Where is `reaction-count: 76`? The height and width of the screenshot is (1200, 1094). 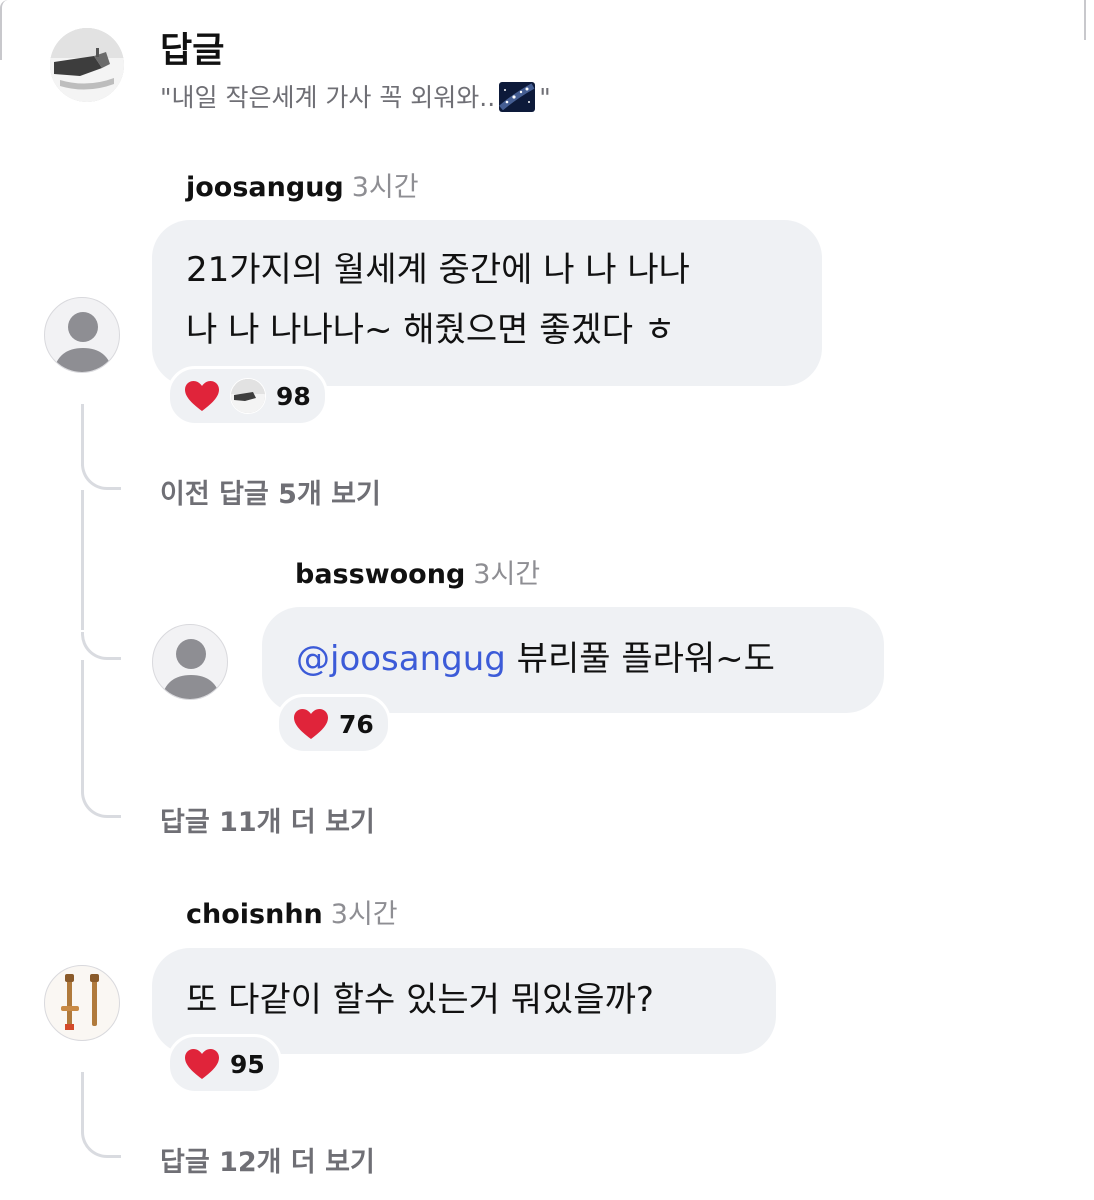 reaction-count: 76 is located at coordinates (356, 724).